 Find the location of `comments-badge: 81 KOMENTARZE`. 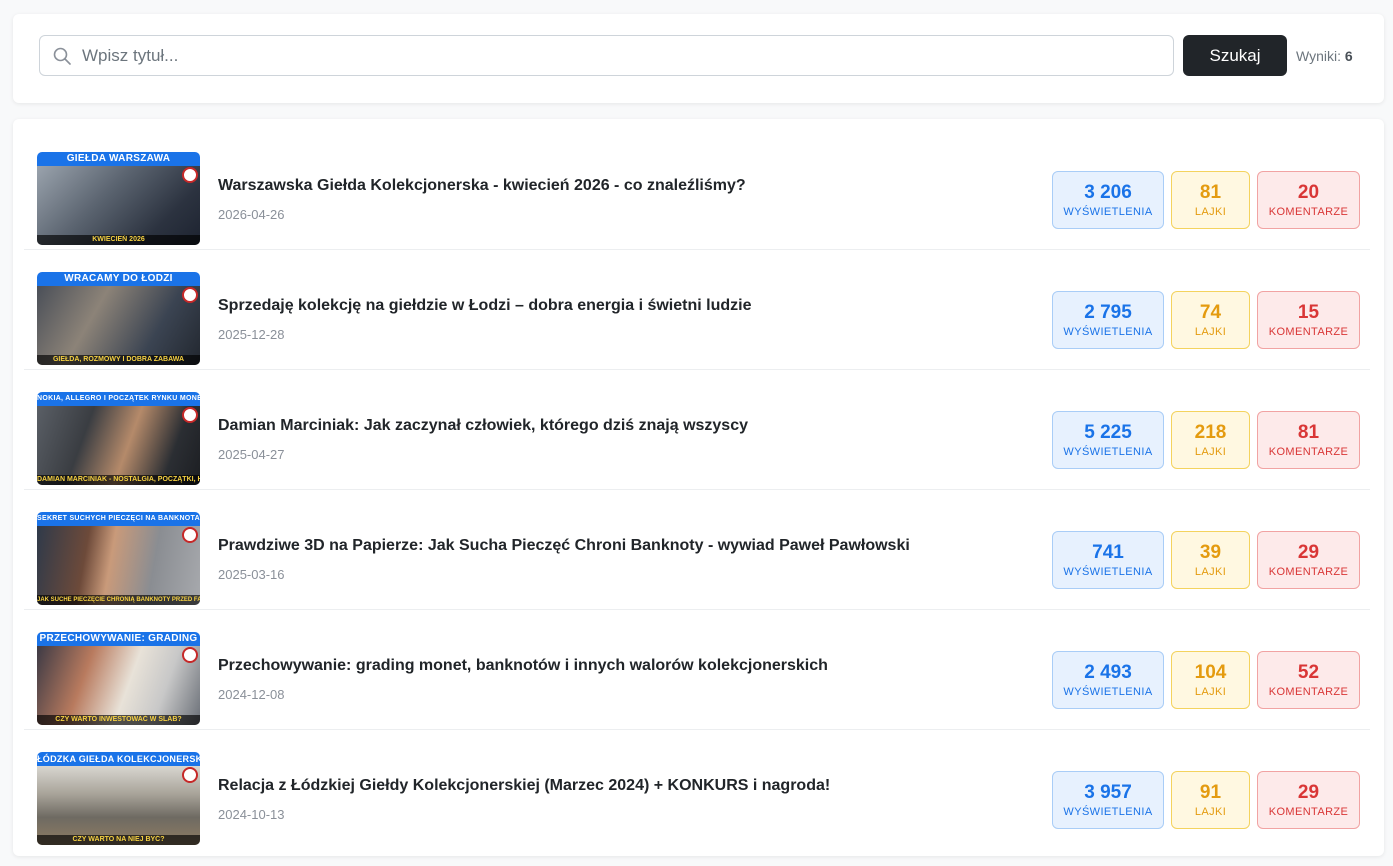

comments-badge: 81 KOMENTARZE is located at coordinates (1308, 440).